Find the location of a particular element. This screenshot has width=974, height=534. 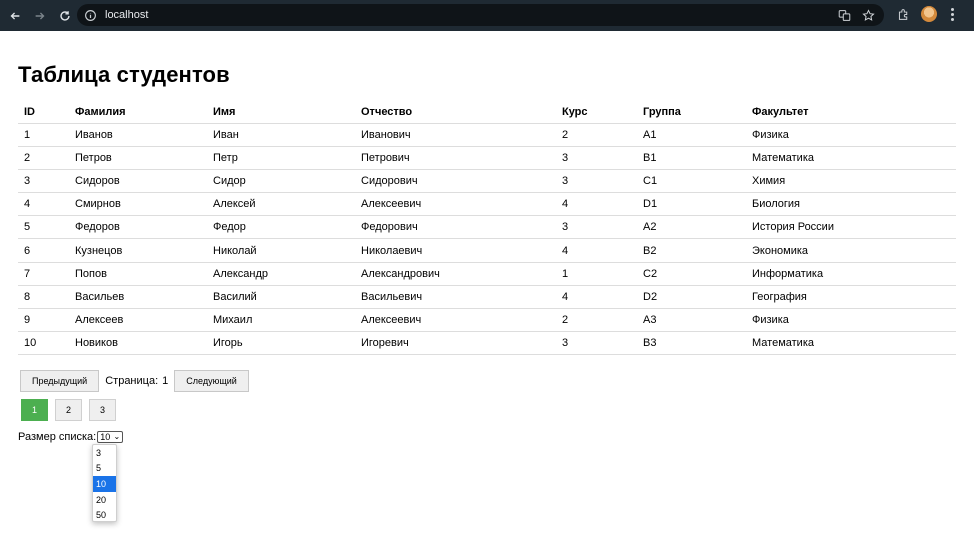

table-row: 10 Новиков Игорь Игоревич 3 B3 Математика is located at coordinates (487, 343).